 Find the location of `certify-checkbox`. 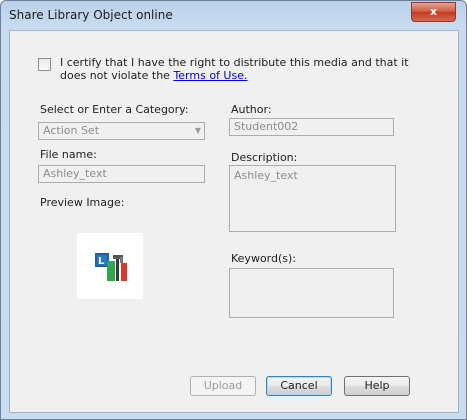

certify-checkbox is located at coordinates (44, 64).